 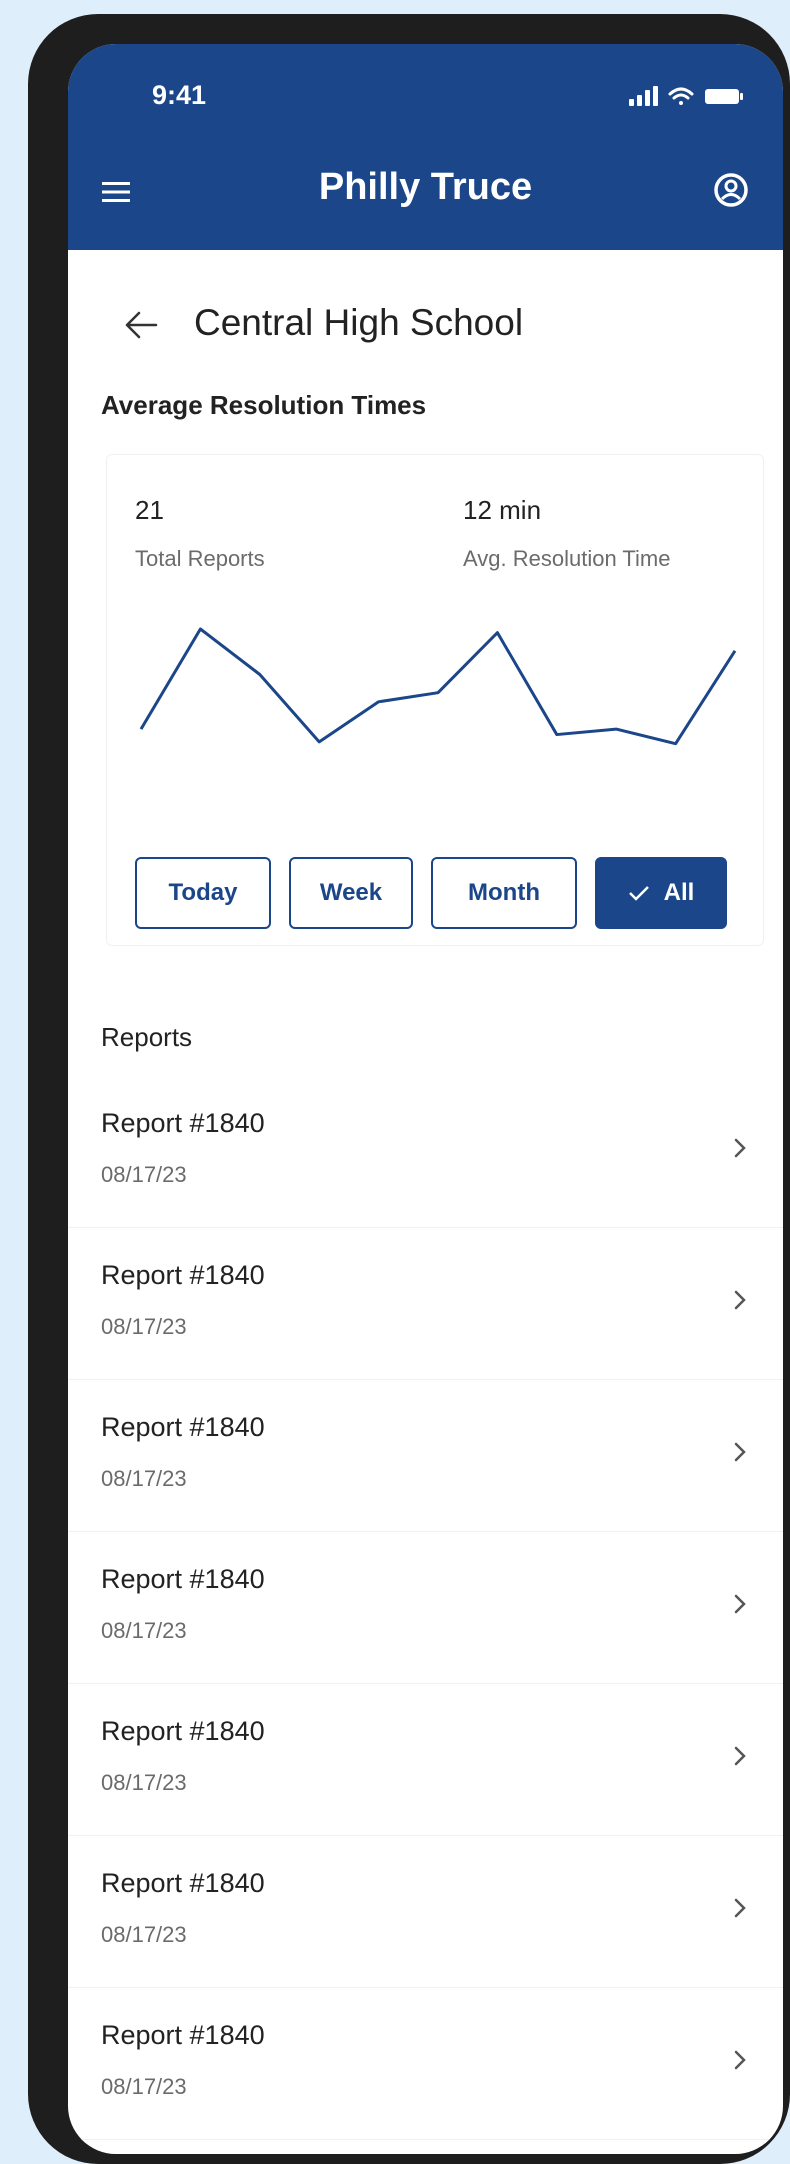 I want to click on app-bar: 9:41, so click(x=425, y=147).